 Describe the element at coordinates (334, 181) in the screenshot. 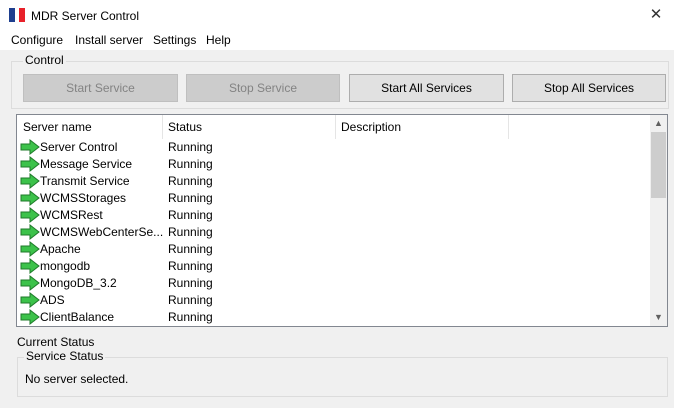

I see `table-row: Transmit Service Running` at that location.